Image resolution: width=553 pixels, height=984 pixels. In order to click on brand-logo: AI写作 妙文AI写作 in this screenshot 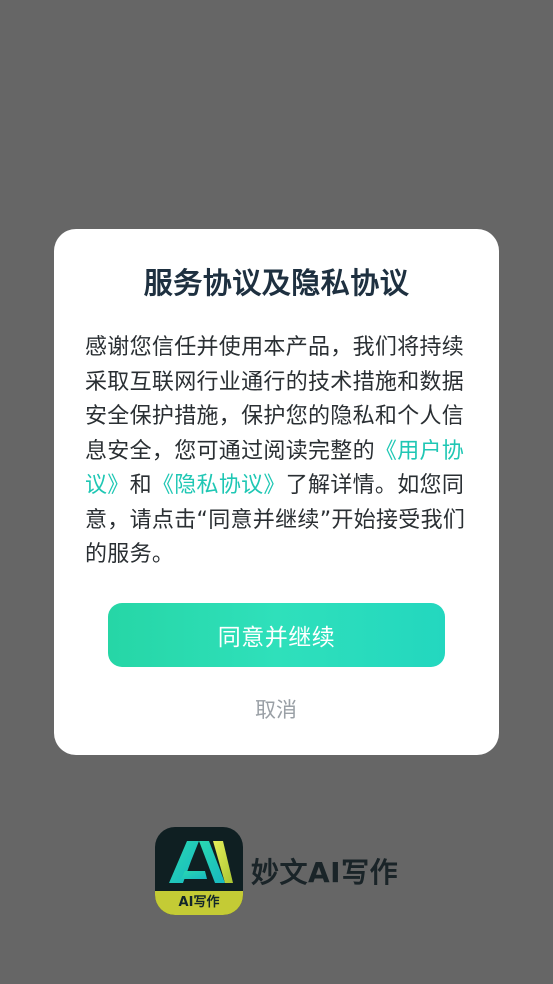, I will do `click(276, 871)`.